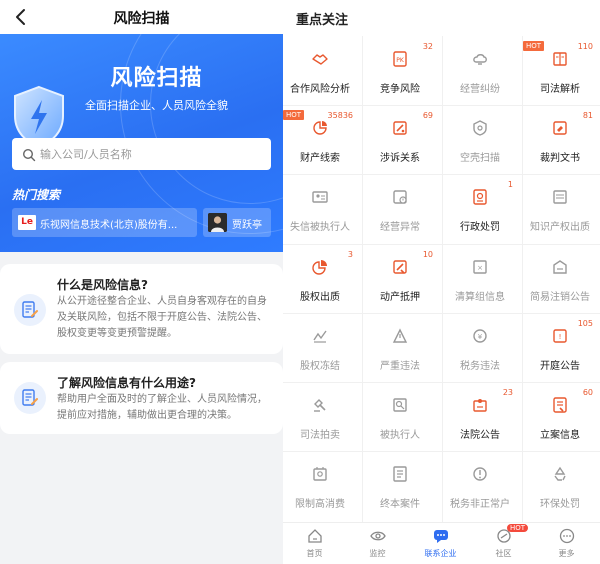 The height and width of the screenshot is (564, 600). What do you see at coordinates (587, 392) in the screenshot?
I see `count-badge: 60` at bounding box center [587, 392].